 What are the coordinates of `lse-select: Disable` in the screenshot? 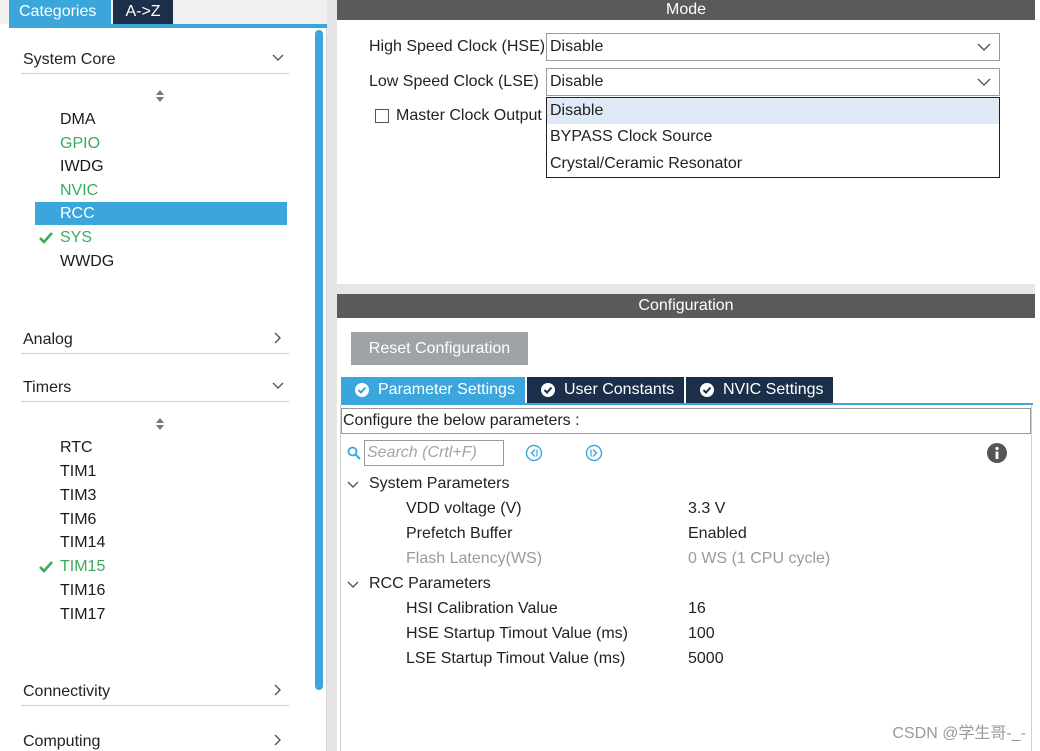 It's located at (773, 82).